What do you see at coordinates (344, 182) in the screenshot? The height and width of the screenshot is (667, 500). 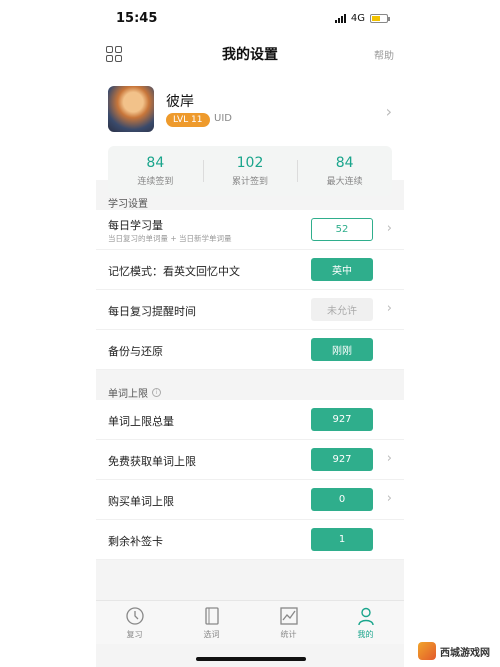 I see `stat-label: 最大连续` at bounding box center [344, 182].